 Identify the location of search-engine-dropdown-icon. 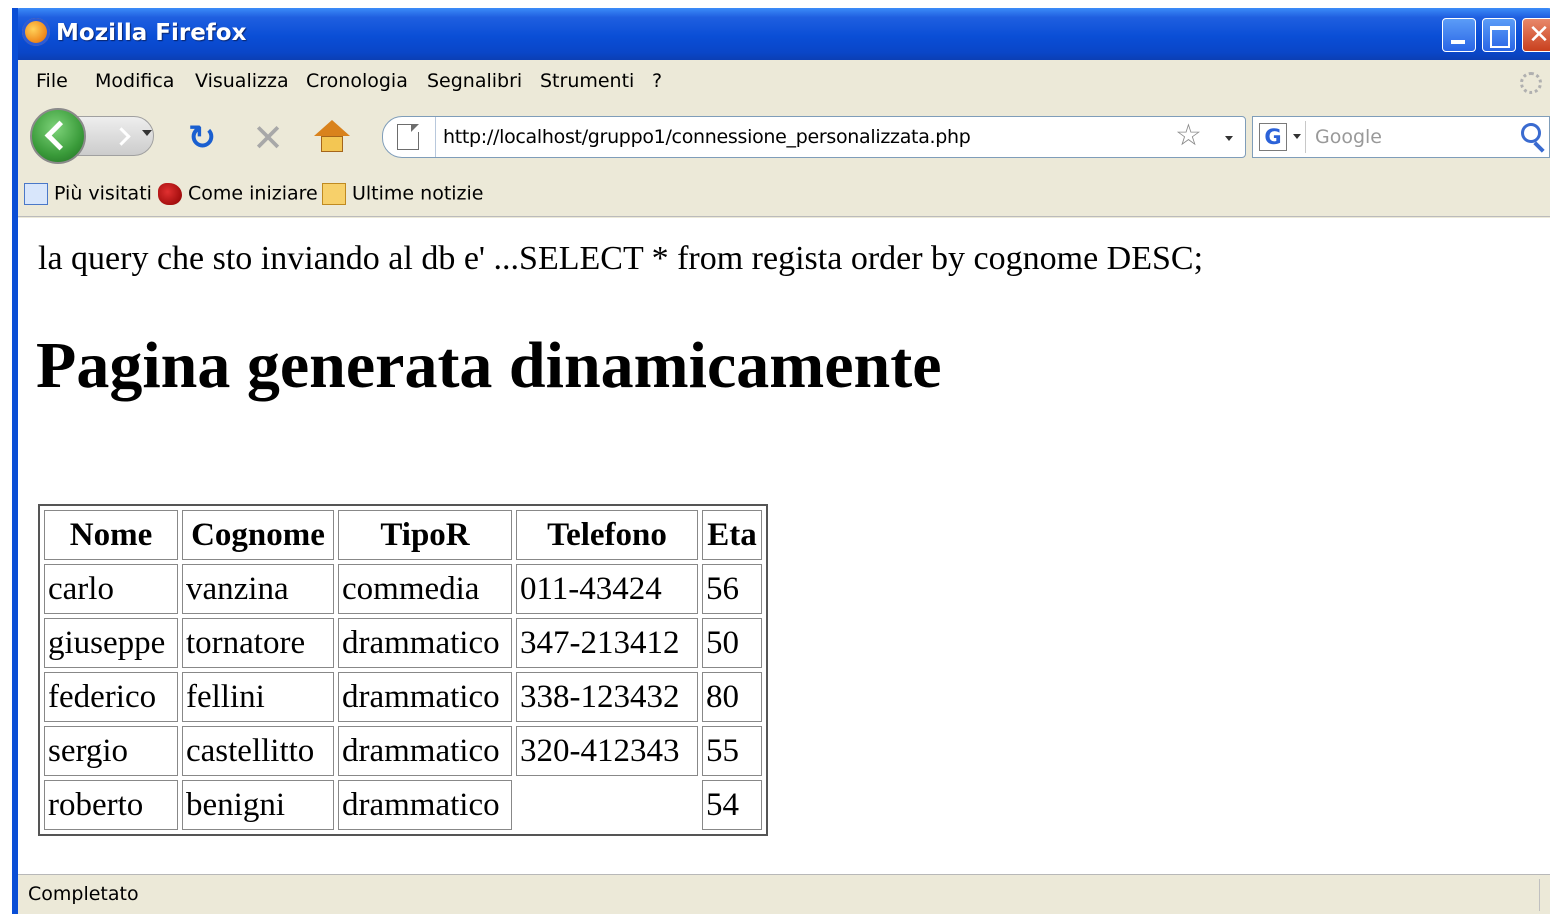
(1297, 136).